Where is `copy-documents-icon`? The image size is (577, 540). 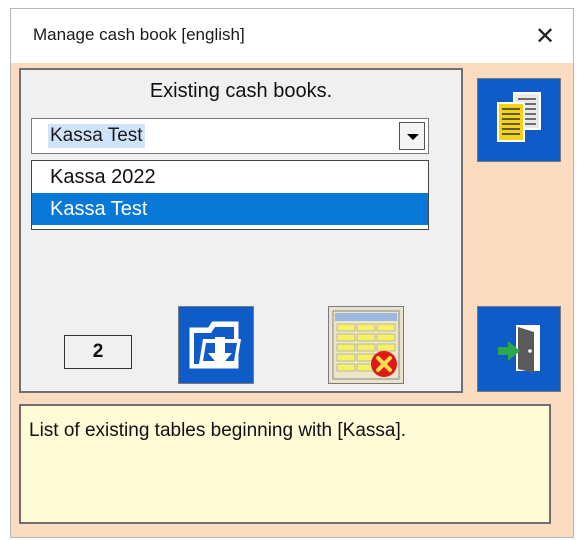
copy-documents-icon is located at coordinates (519, 120).